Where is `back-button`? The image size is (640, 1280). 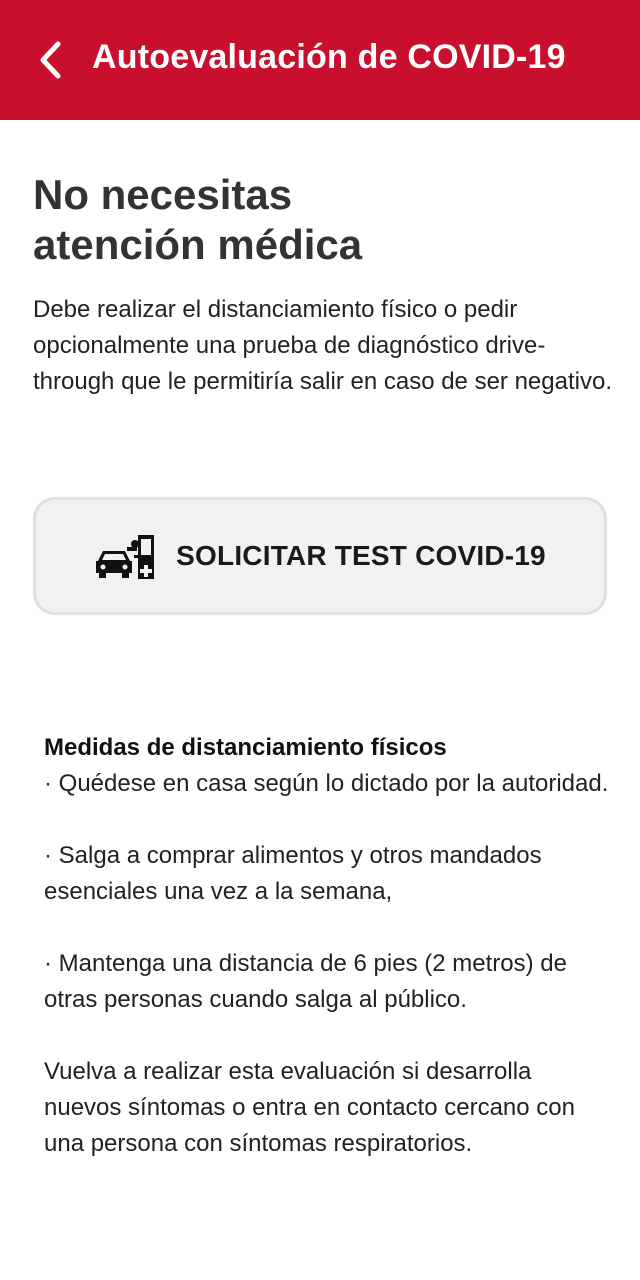
back-button is located at coordinates (50, 60).